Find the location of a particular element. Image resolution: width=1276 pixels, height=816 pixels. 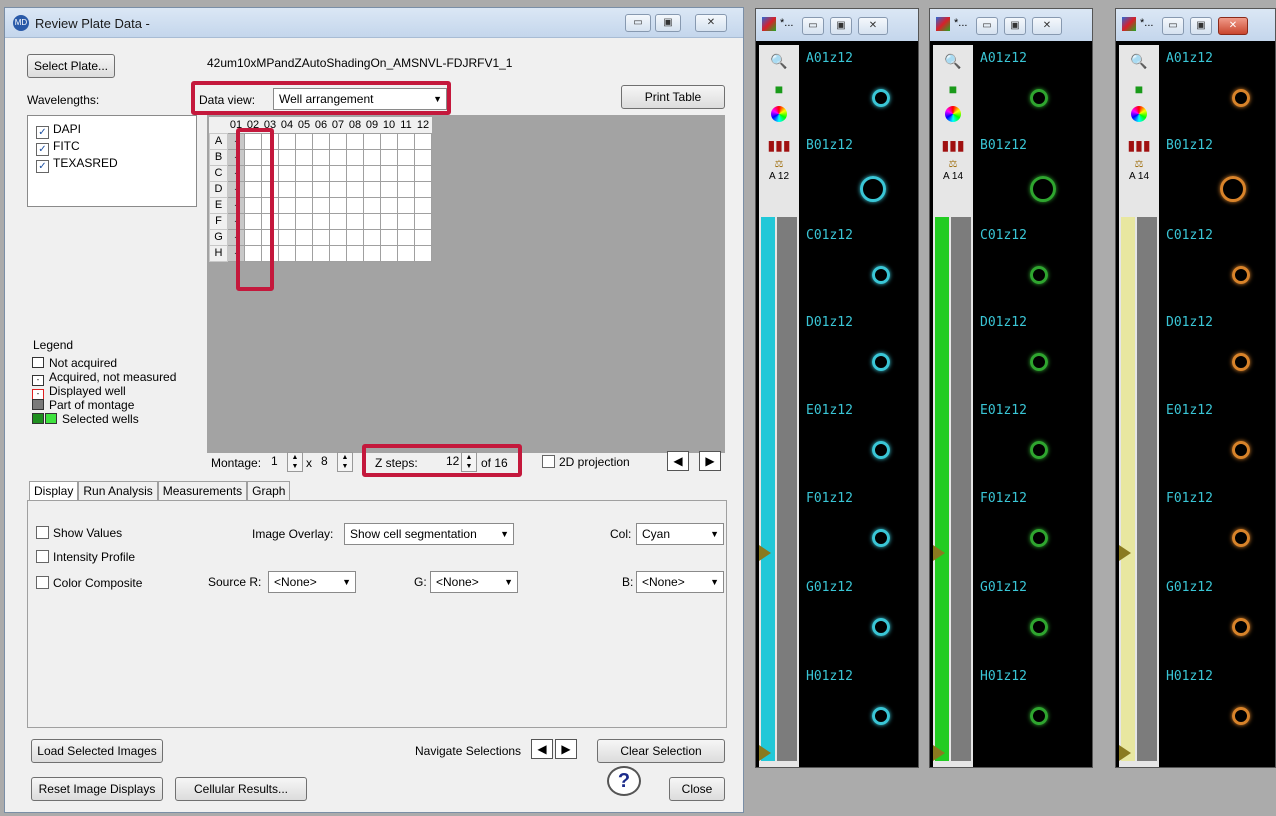

wavelength-item: ✓ FITC is located at coordinates (58, 147).